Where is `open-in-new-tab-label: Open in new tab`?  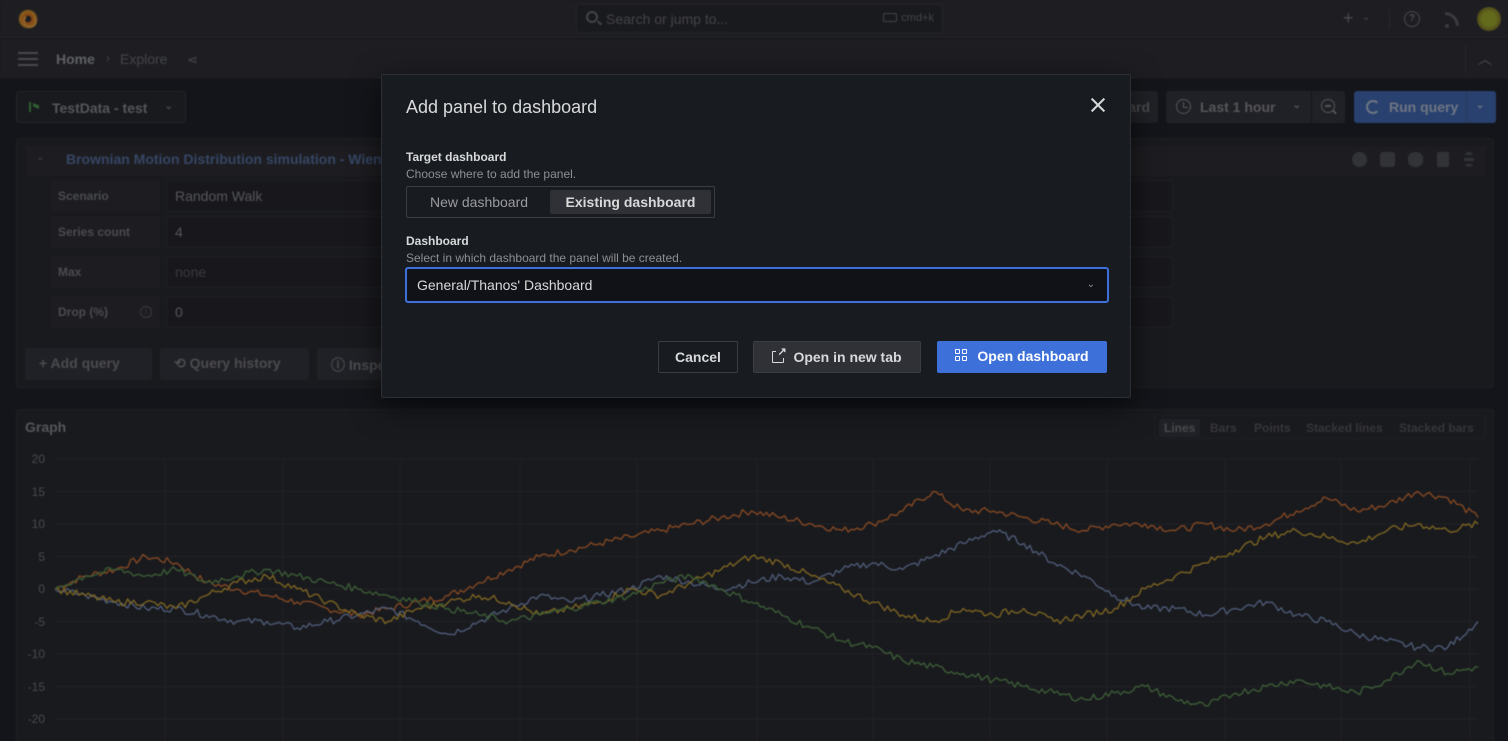
open-in-new-tab-label: Open in new tab is located at coordinates (847, 357).